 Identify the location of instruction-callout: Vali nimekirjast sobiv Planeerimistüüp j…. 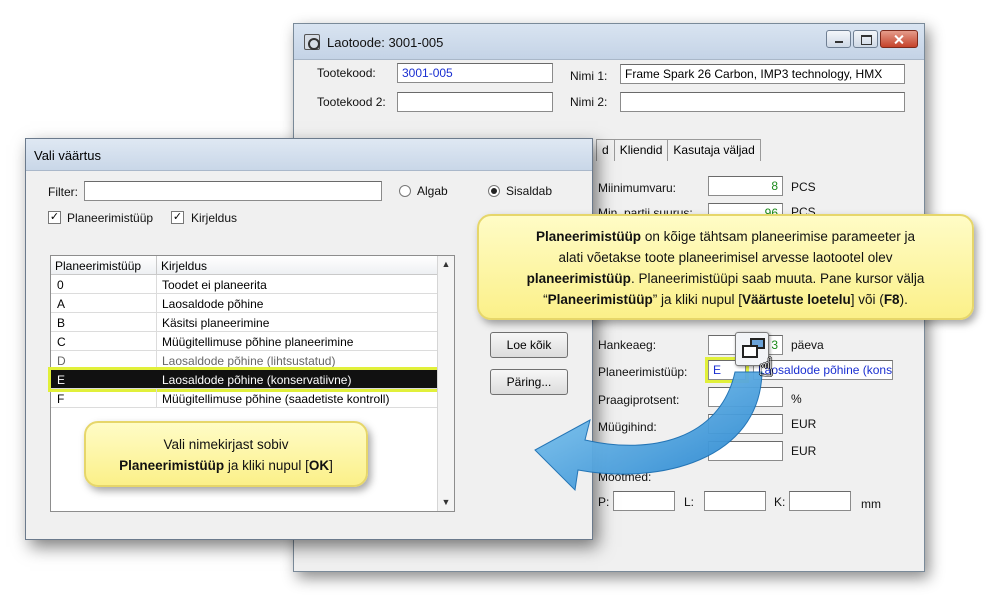
(226, 454).